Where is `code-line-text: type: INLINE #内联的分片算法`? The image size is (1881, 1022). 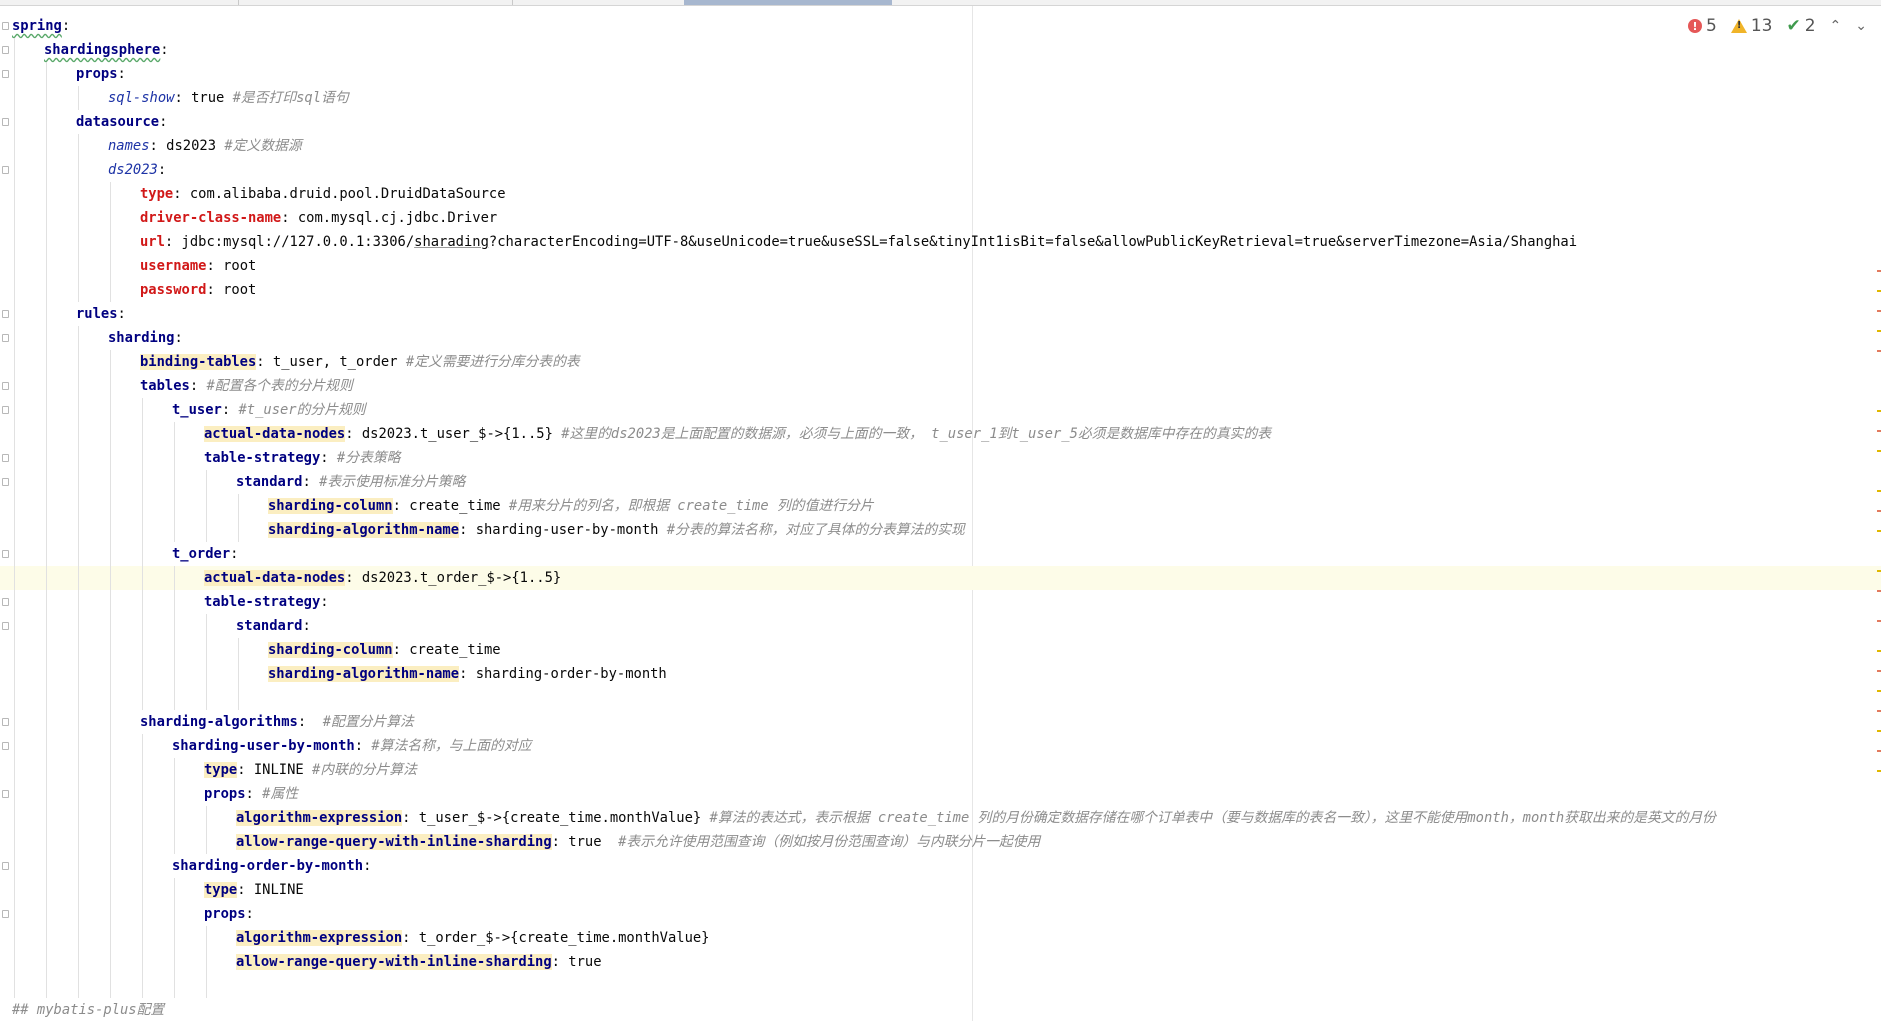
code-line-text: type: INLINE #内联的分片算法 is located at coordinates (310, 770).